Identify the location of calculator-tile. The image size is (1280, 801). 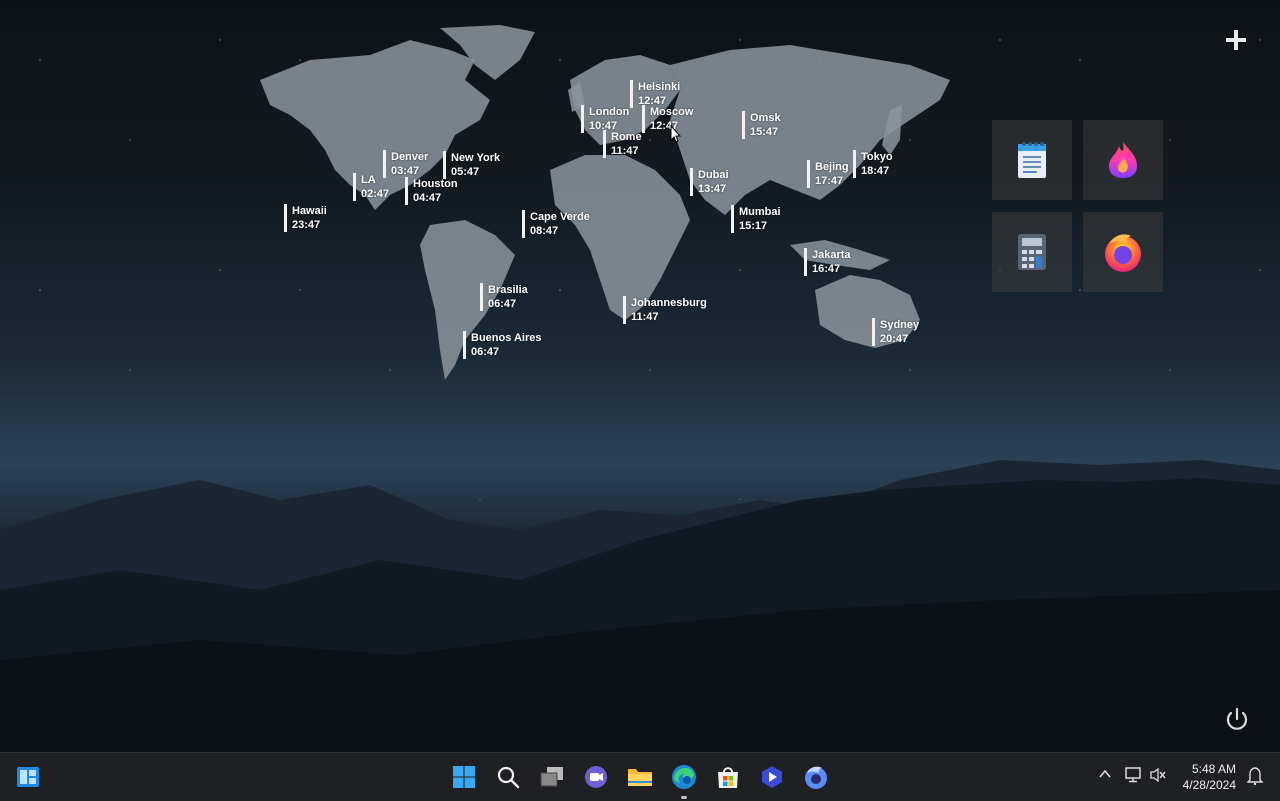
(1032, 252).